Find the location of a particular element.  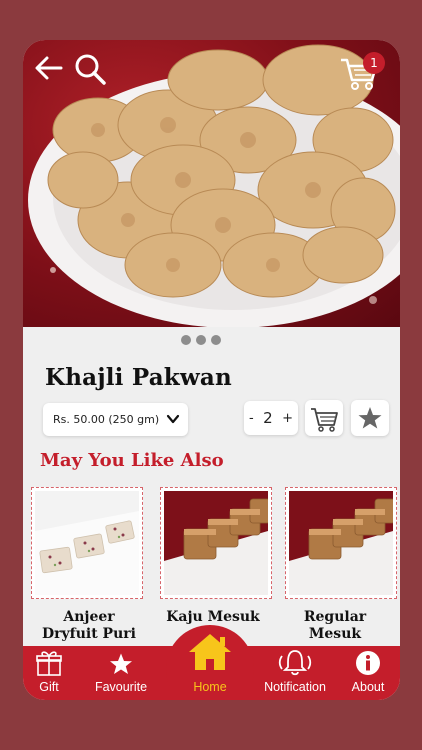

info-icon is located at coordinates (368, 663).